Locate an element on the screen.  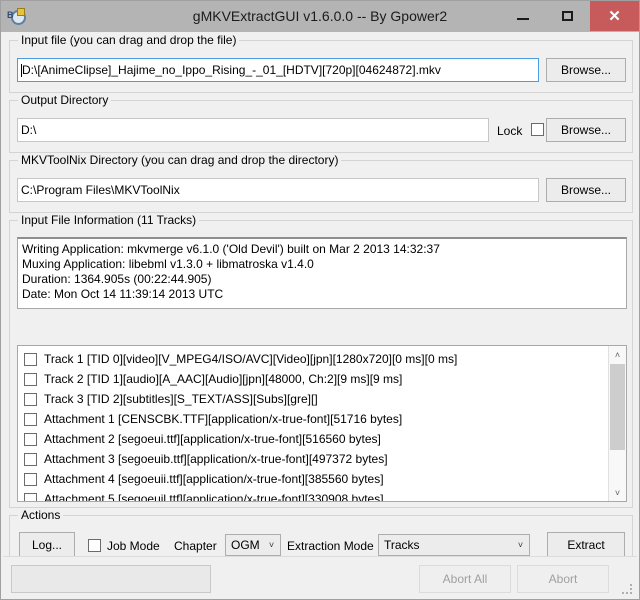
lock-checkbox is located at coordinates (537, 129).